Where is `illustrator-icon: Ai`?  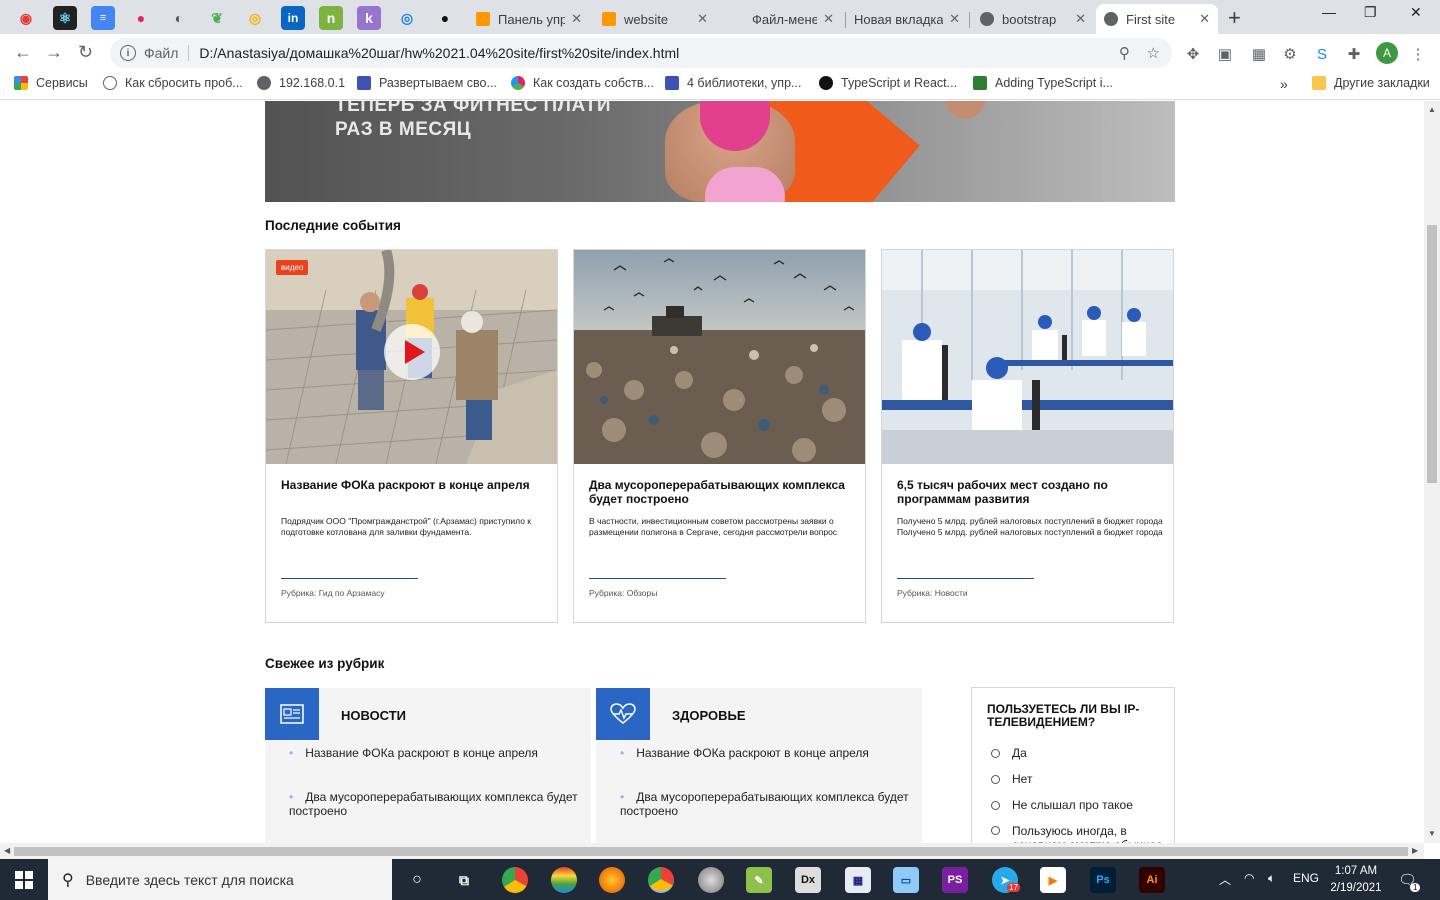
illustrator-icon: Ai is located at coordinates (1152, 880).